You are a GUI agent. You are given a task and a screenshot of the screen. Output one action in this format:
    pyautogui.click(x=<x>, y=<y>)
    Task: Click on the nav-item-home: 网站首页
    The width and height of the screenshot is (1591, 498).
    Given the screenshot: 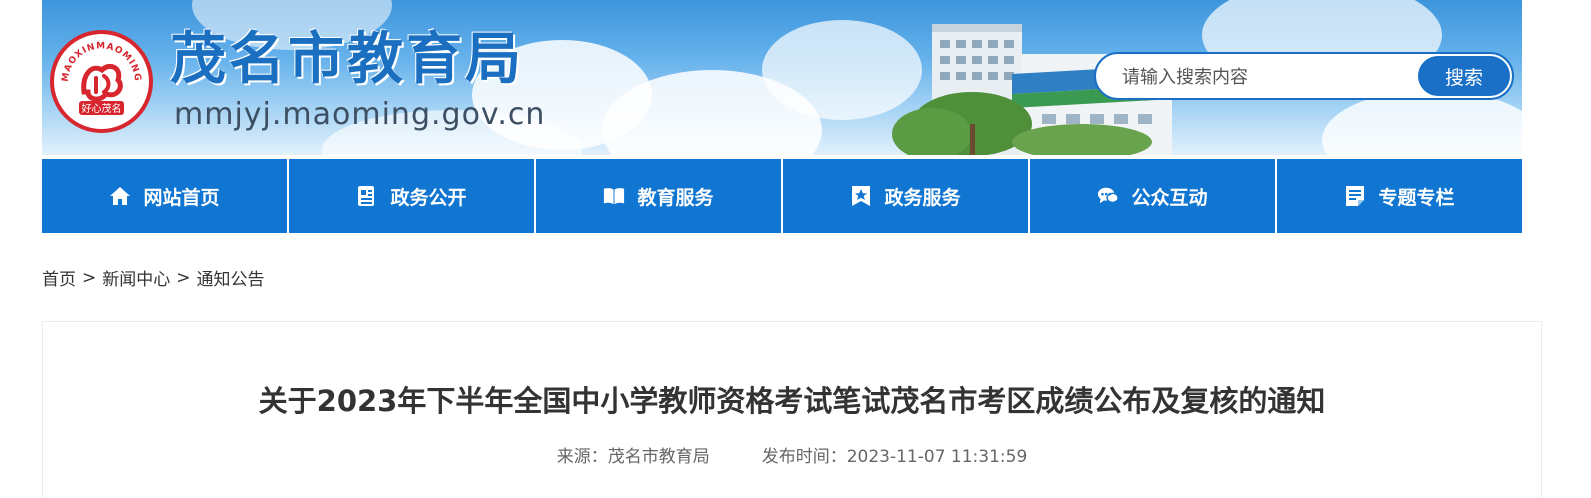 What is the action you would take?
    pyautogui.click(x=165, y=196)
    